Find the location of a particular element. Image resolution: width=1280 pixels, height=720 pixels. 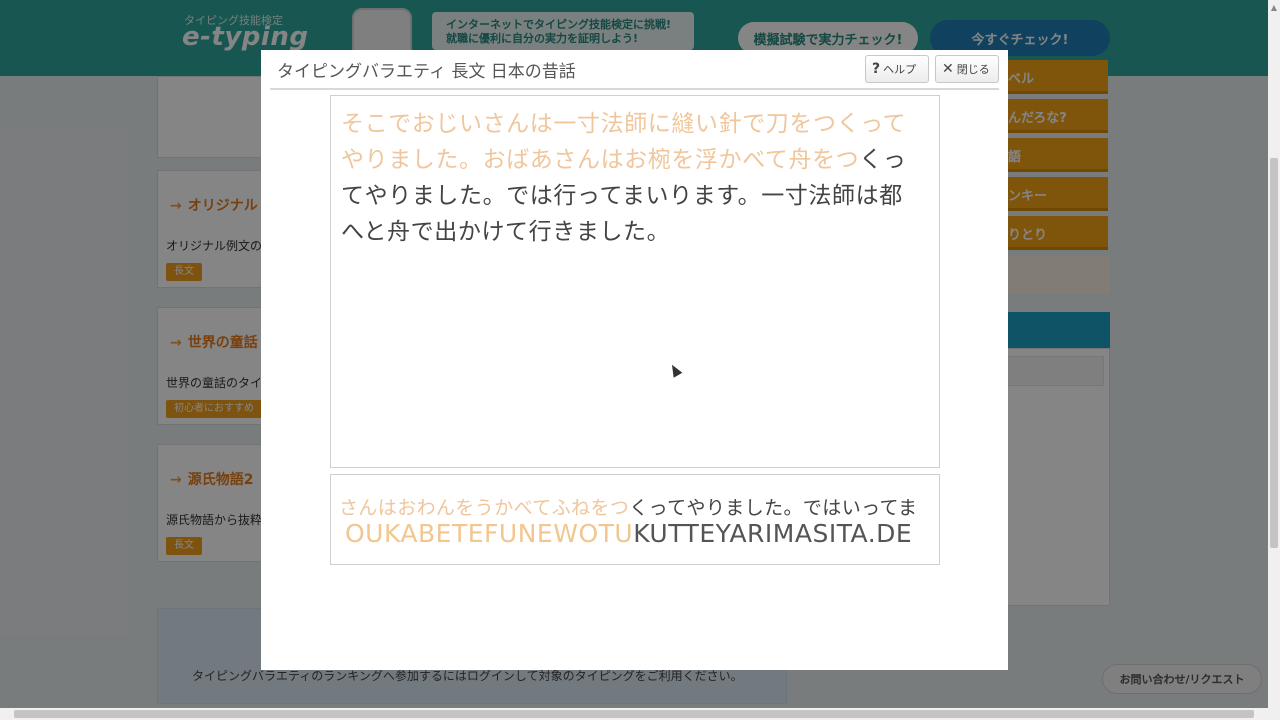

romaji-line: OUKABETEFUNEWOTUKUTTEYARIMASITA.DE is located at coordinates (628, 533).